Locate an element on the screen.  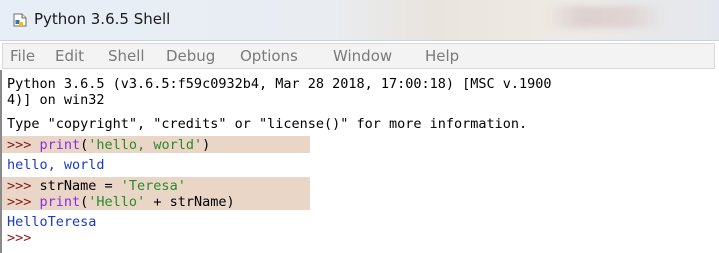
python-shell-icon is located at coordinates (20, 20).